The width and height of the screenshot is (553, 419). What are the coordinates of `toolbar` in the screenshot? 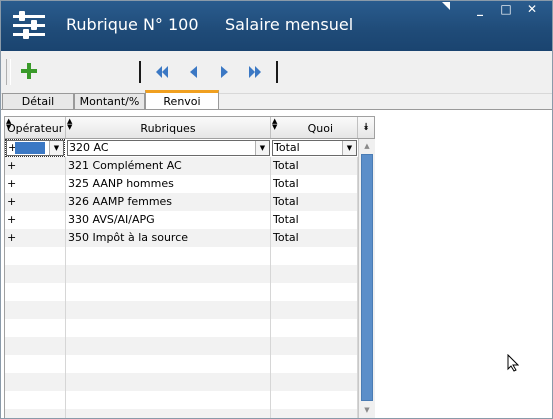 It's located at (276, 72).